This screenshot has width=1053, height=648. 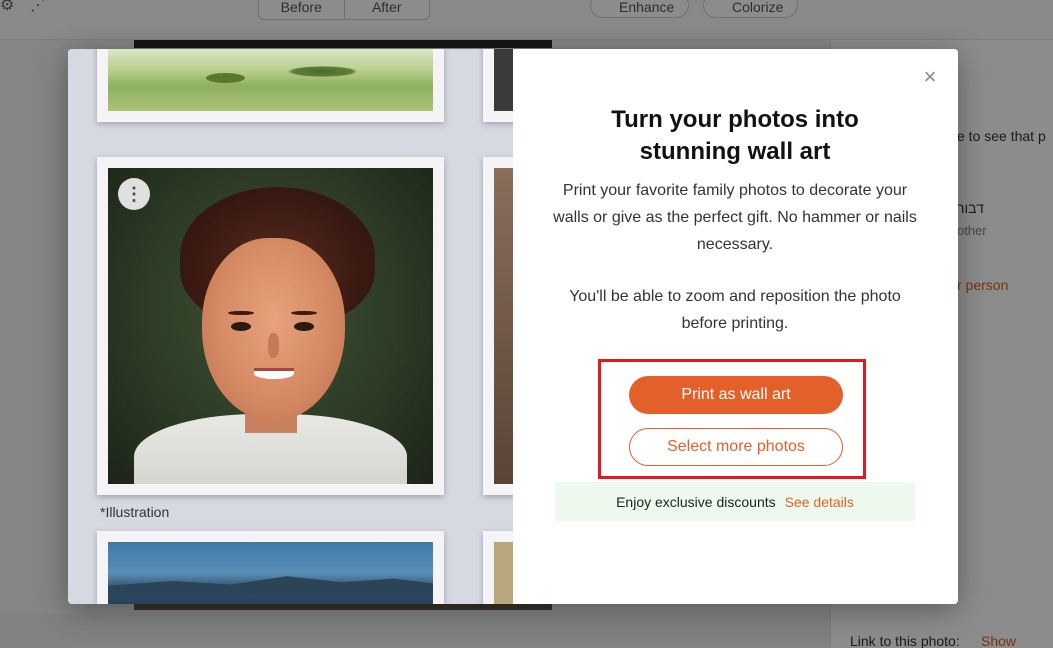 What do you see at coordinates (736, 447) in the screenshot?
I see `select-more-photos-button: Select more photos` at bounding box center [736, 447].